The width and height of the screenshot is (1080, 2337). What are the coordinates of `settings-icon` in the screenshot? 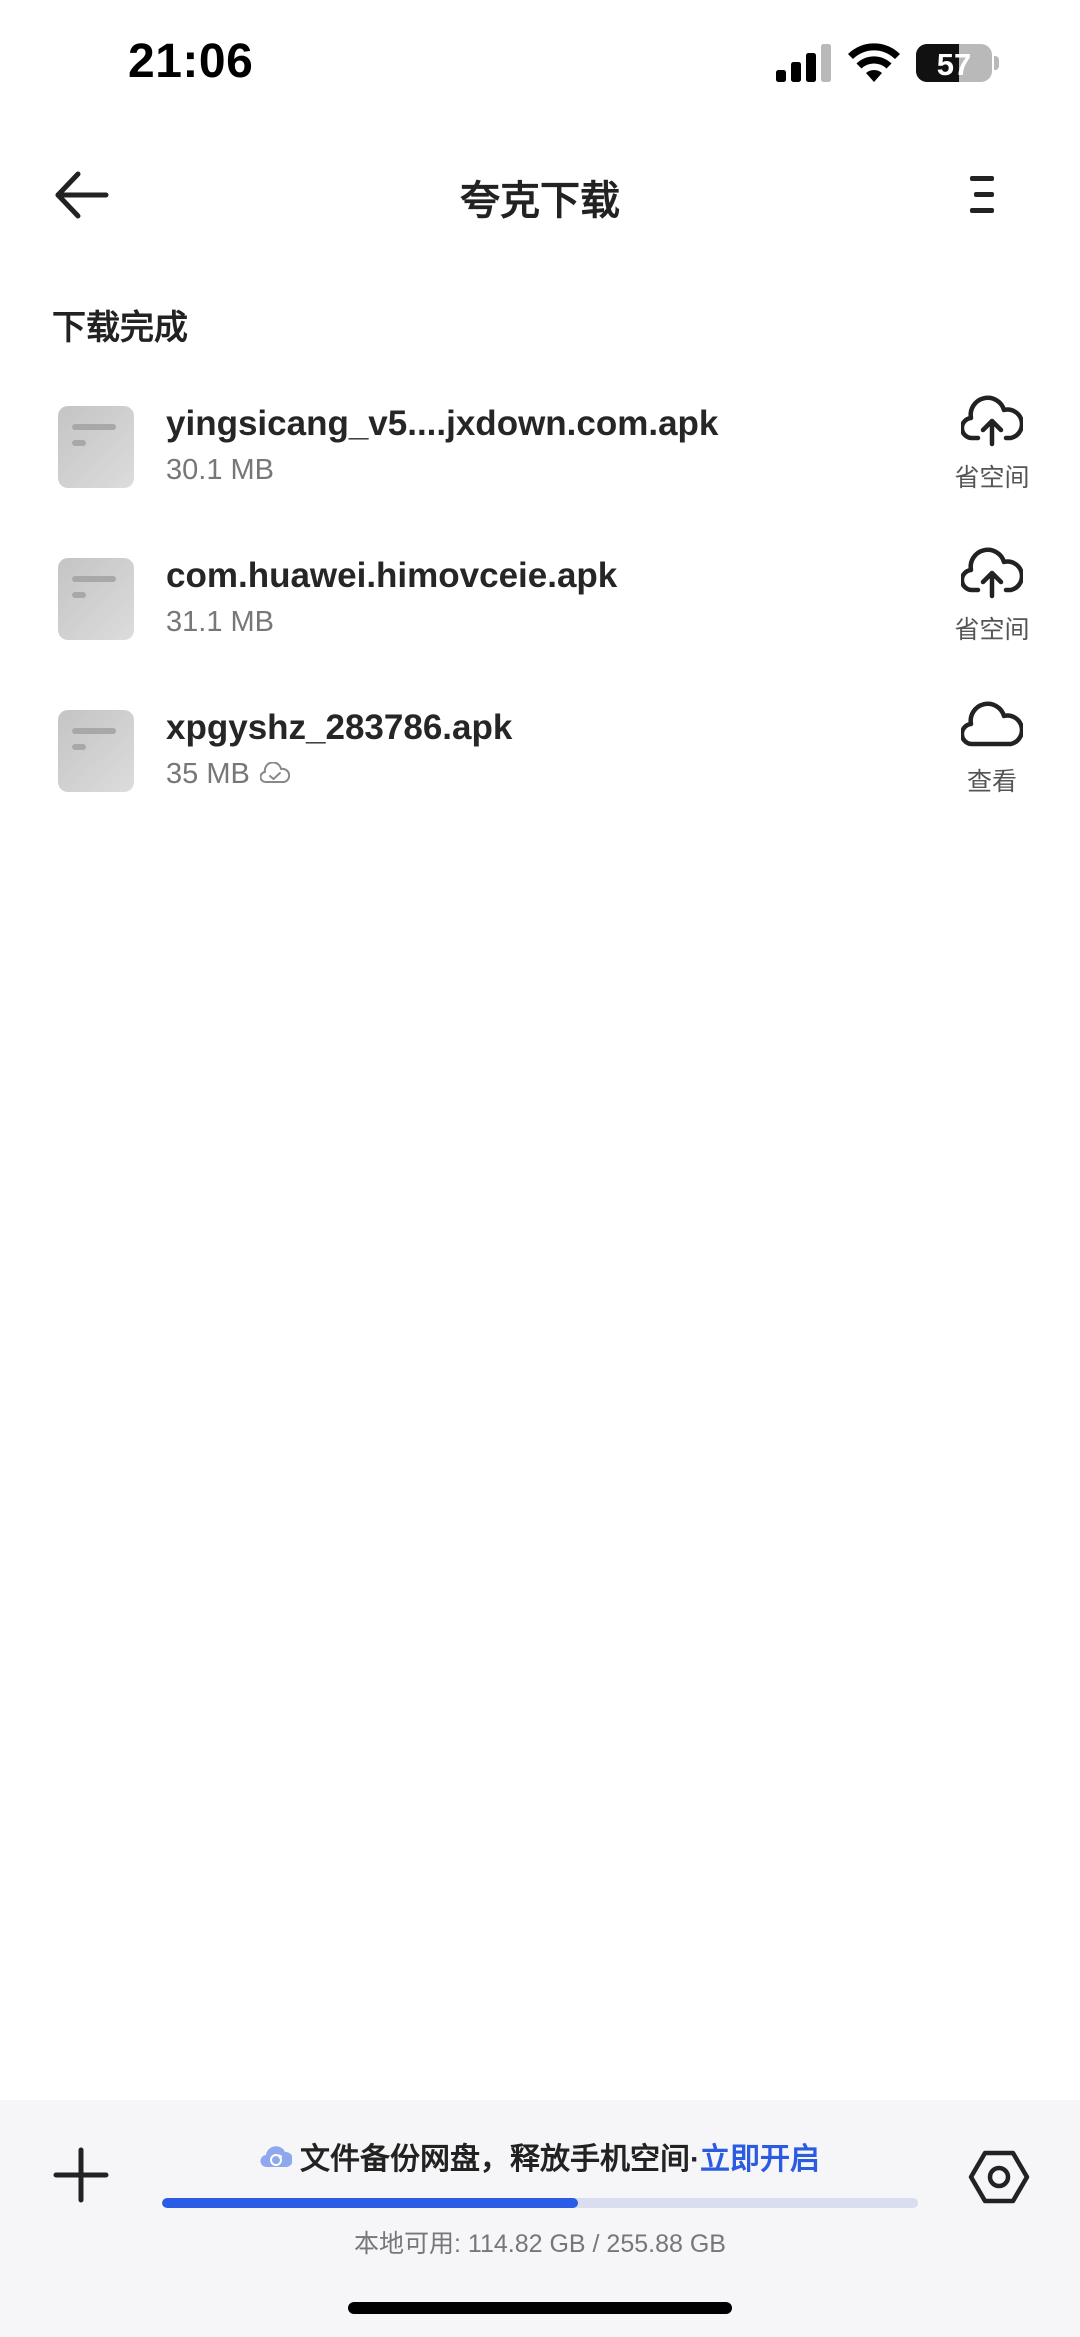 It's located at (999, 2177).